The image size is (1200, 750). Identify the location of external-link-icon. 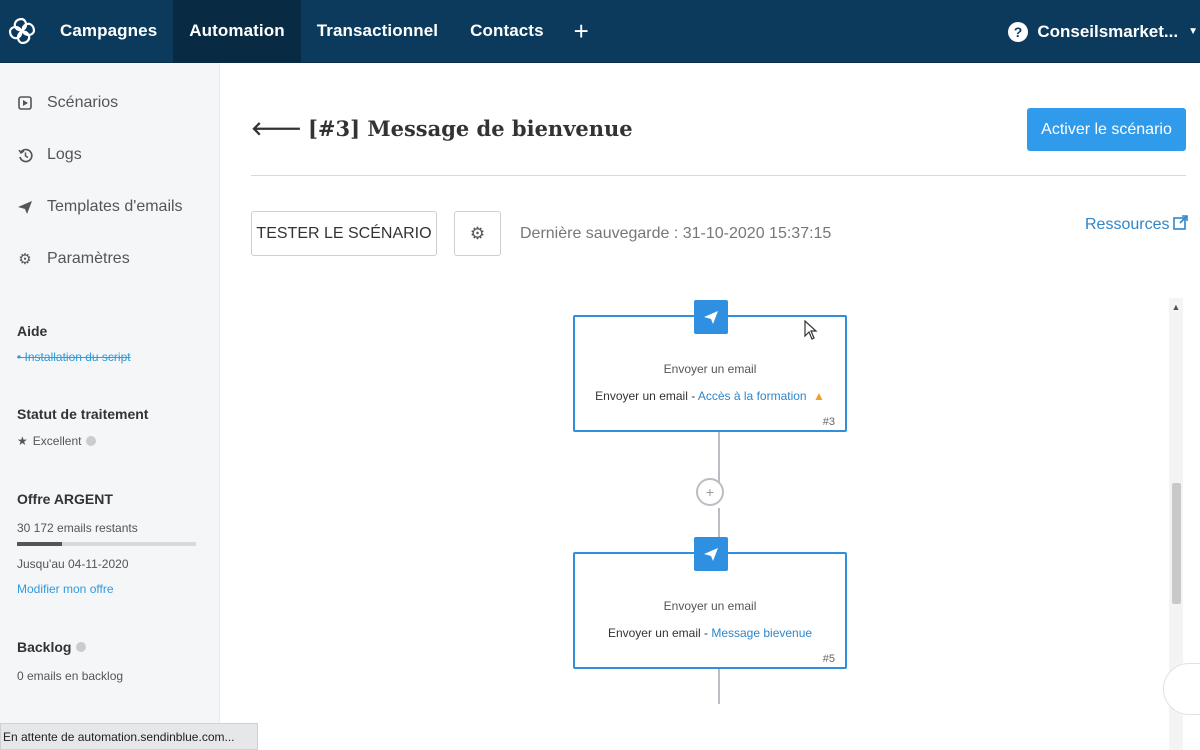
(1181, 225).